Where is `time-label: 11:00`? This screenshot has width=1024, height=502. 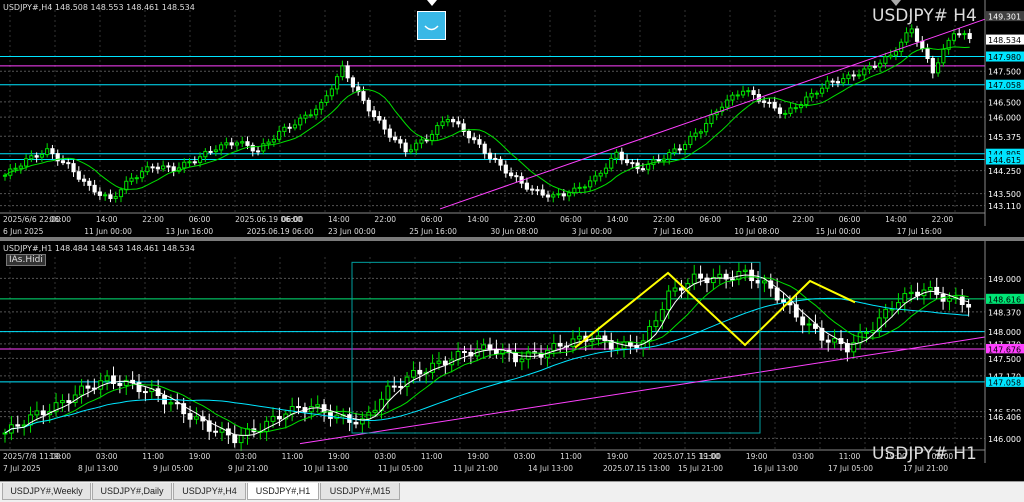
time-label: 11:00 is located at coordinates (153, 456).